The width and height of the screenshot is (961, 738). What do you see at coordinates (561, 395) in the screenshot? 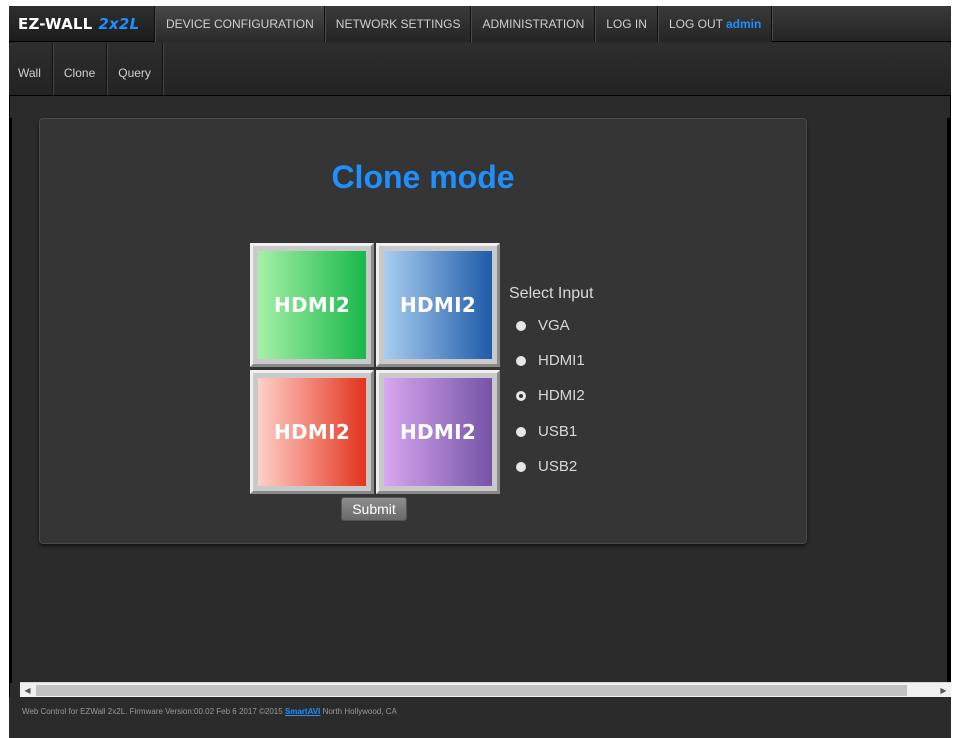
I see `option-label: HDMI2` at bounding box center [561, 395].